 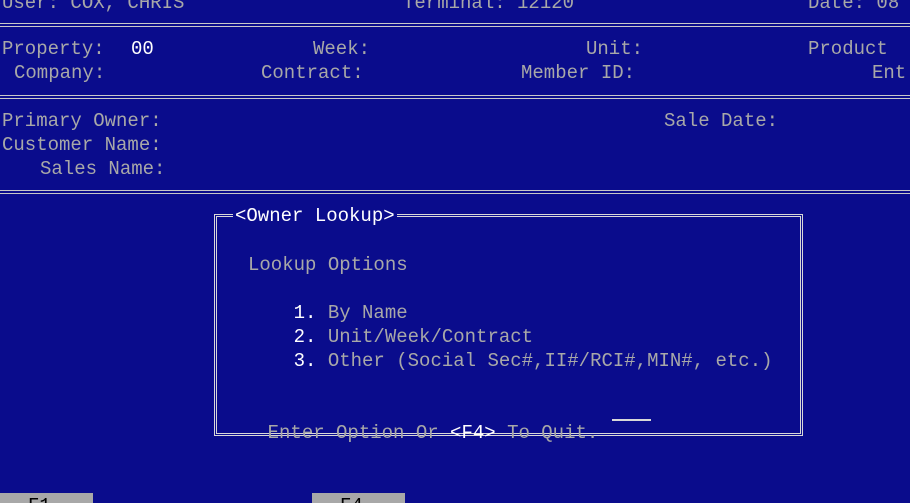 What do you see at coordinates (342, 49) in the screenshot?
I see `week-label: Week:` at bounding box center [342, 49].